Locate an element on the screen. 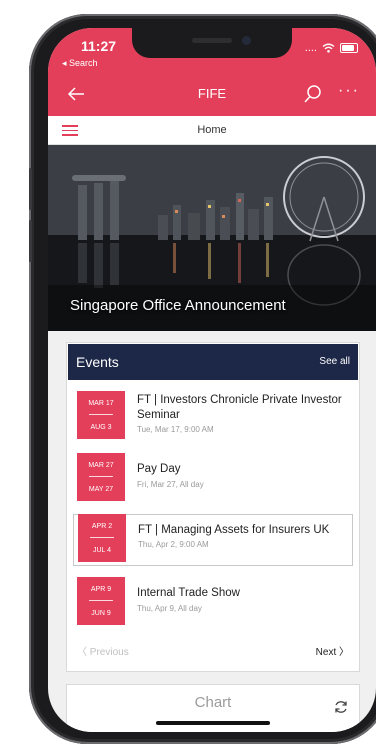 The width and height of the screenshot is (376, 747). event-date-badge: MAR 27 MAY 27 is located at coordinates (101, 477).